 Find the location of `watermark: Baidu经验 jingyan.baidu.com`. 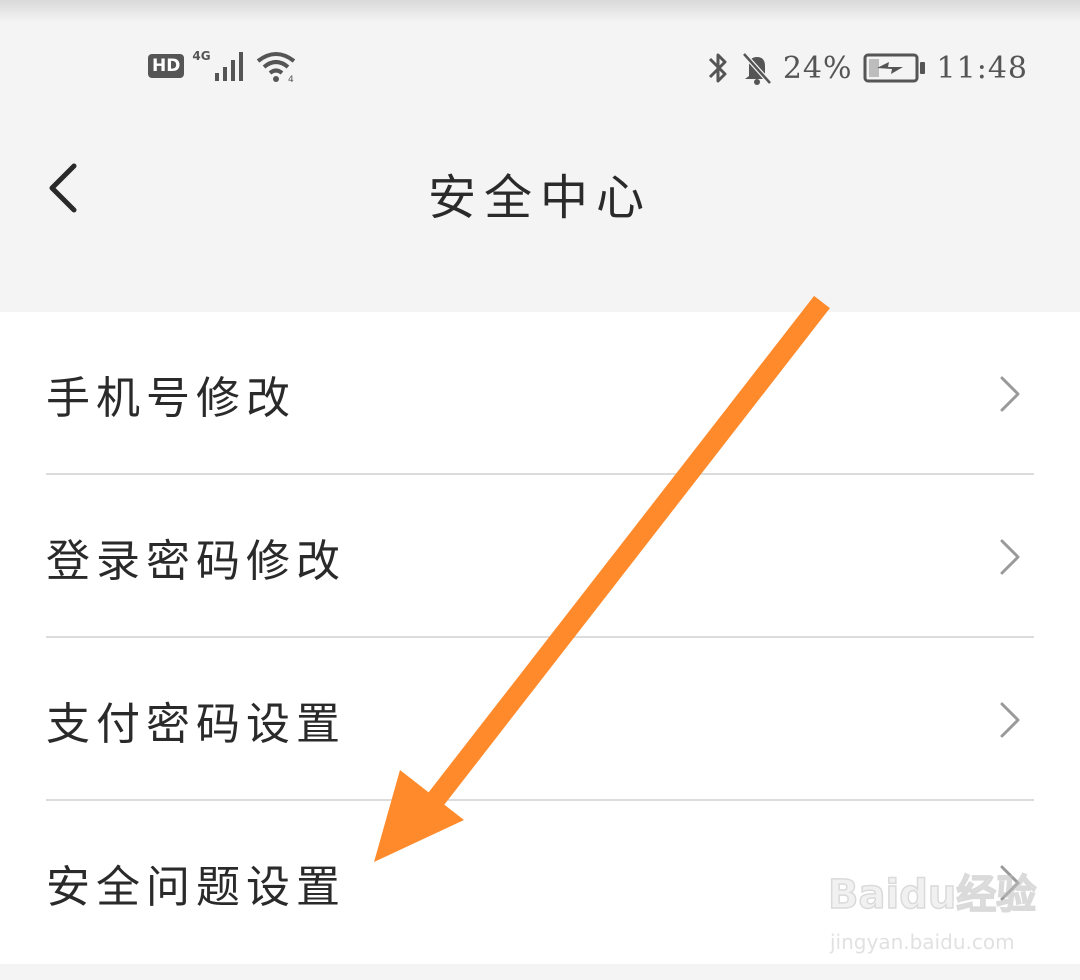

watermark: Baidu经验 jingyan.baidu.com is located at coordinates (930, 910).